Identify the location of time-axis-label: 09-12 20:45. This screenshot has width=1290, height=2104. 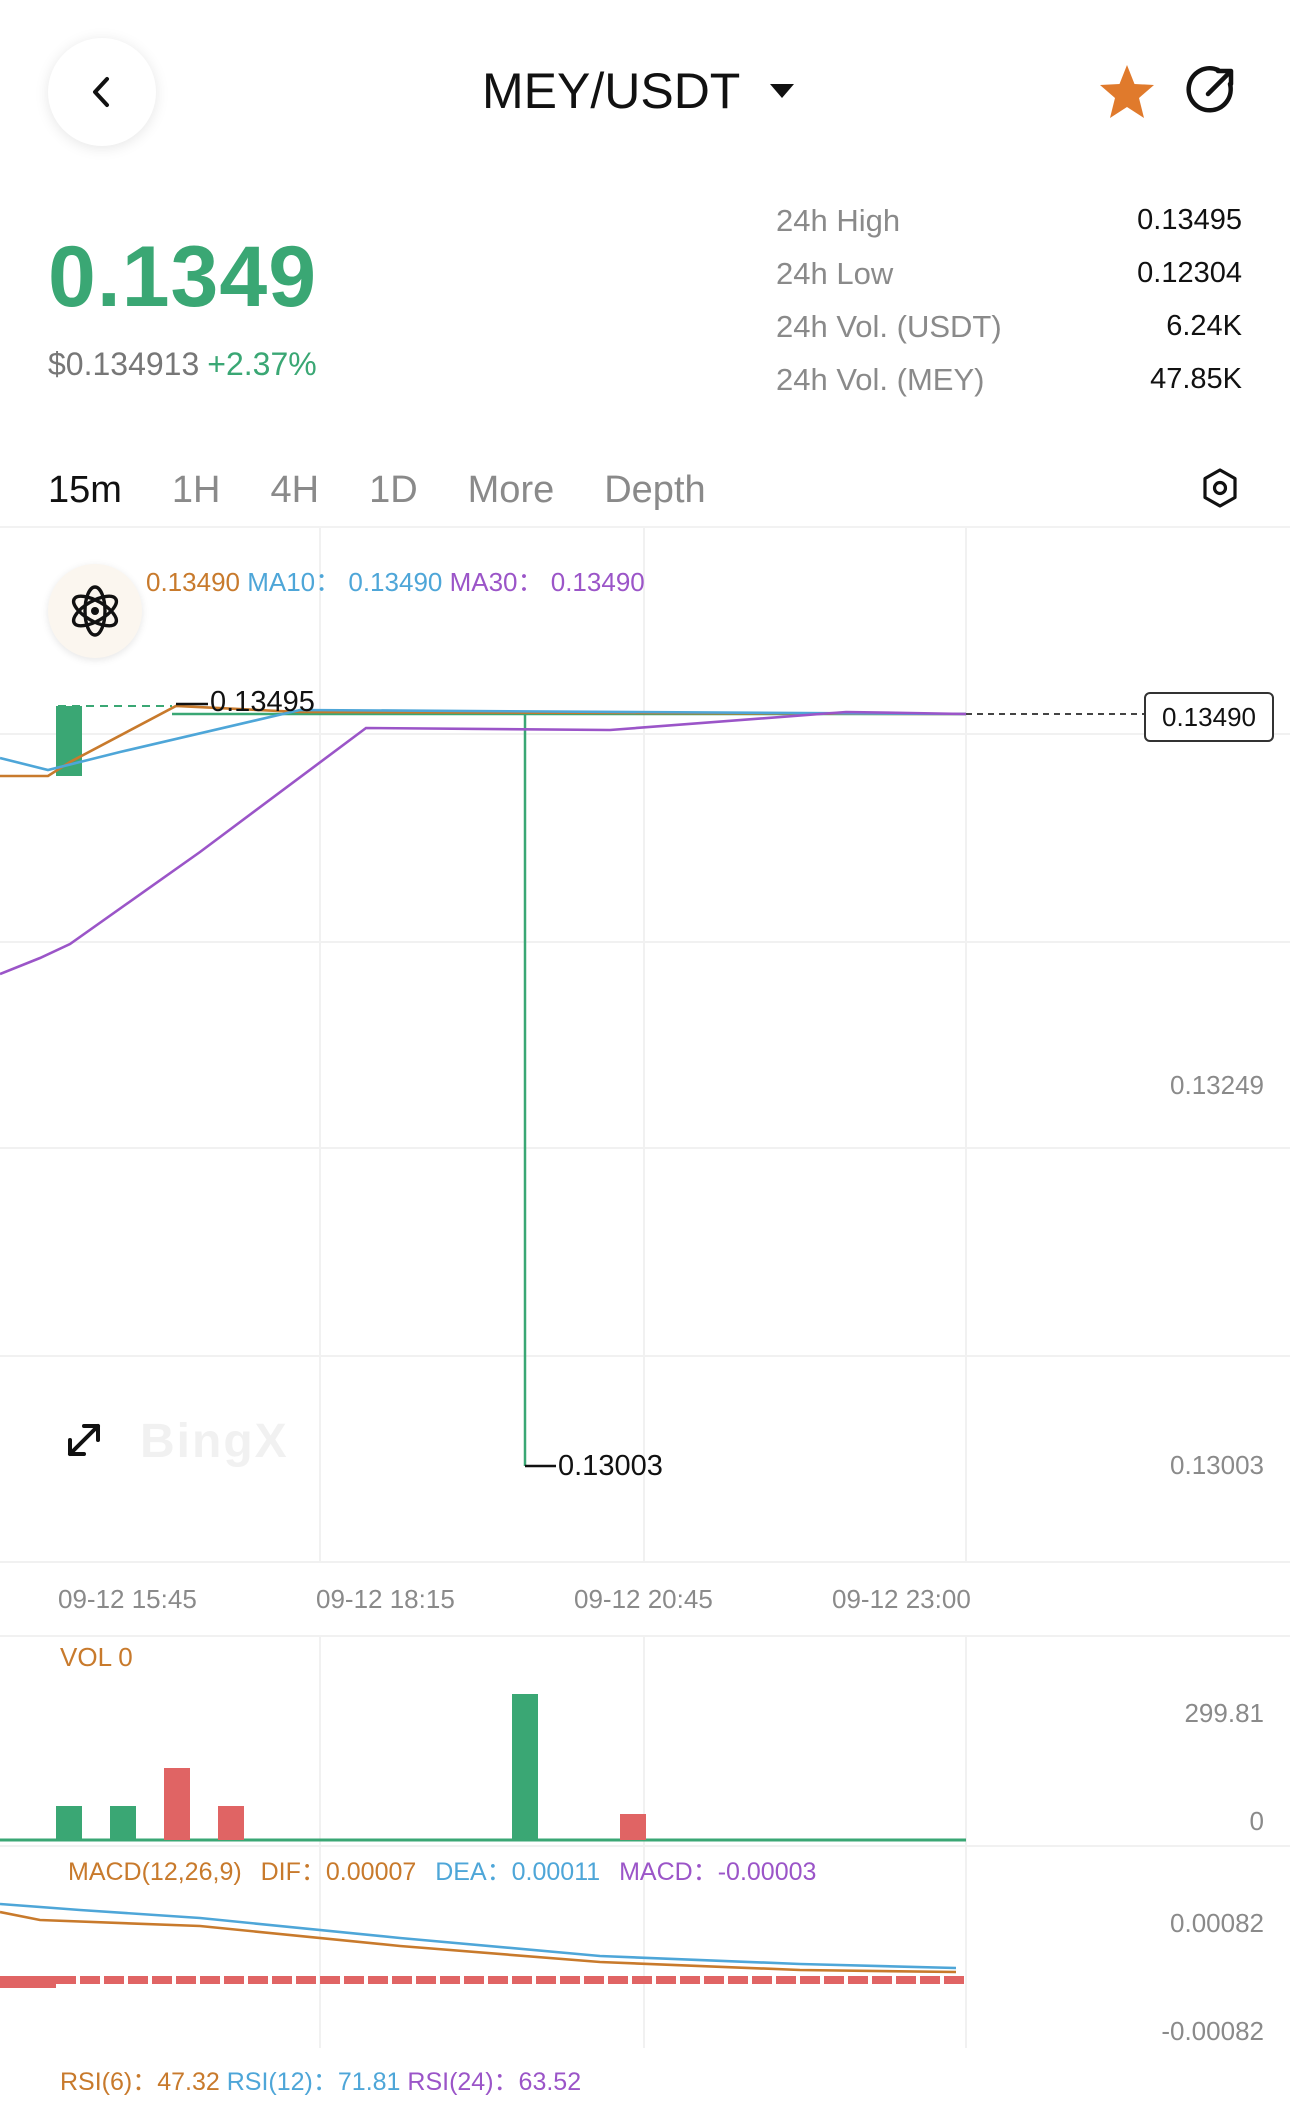
(643, 1599).